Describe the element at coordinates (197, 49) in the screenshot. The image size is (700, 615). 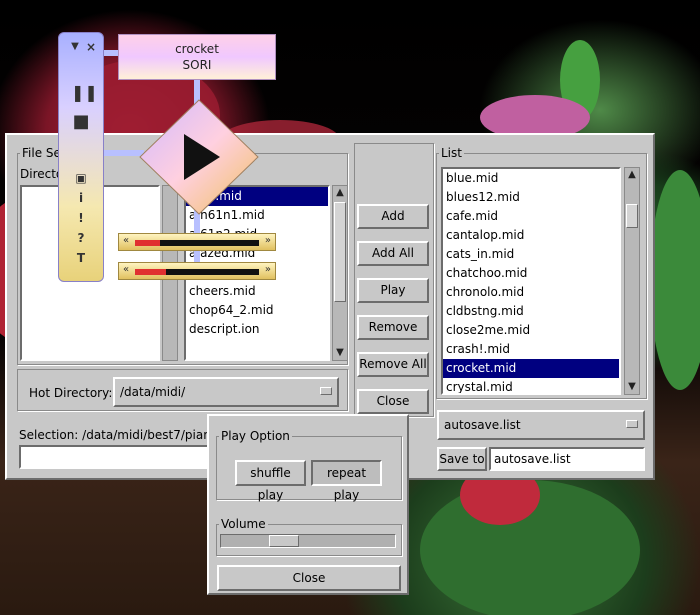
I see `song-title: crocket` at that location.